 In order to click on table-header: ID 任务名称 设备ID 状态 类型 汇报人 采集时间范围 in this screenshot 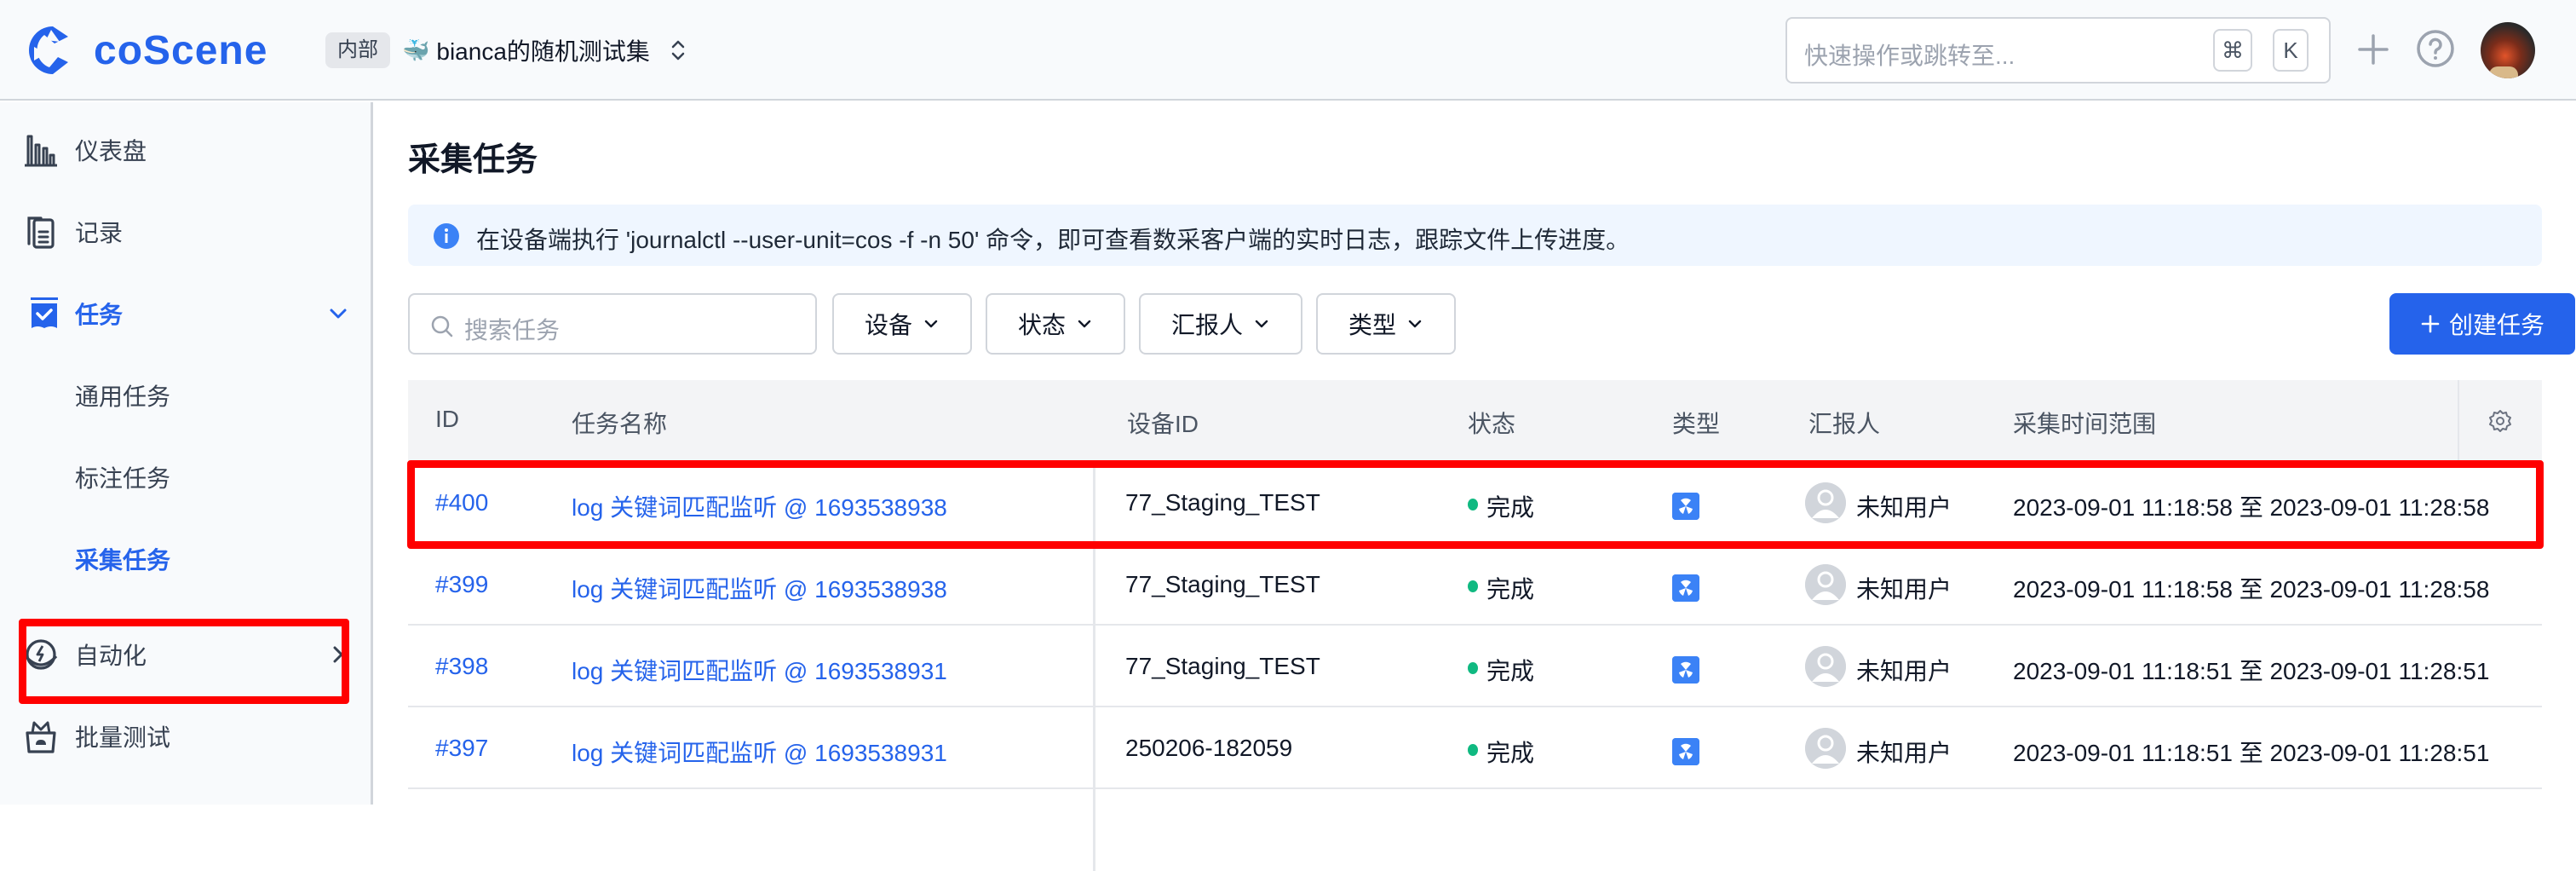, I will do `click(1475, 421)`.